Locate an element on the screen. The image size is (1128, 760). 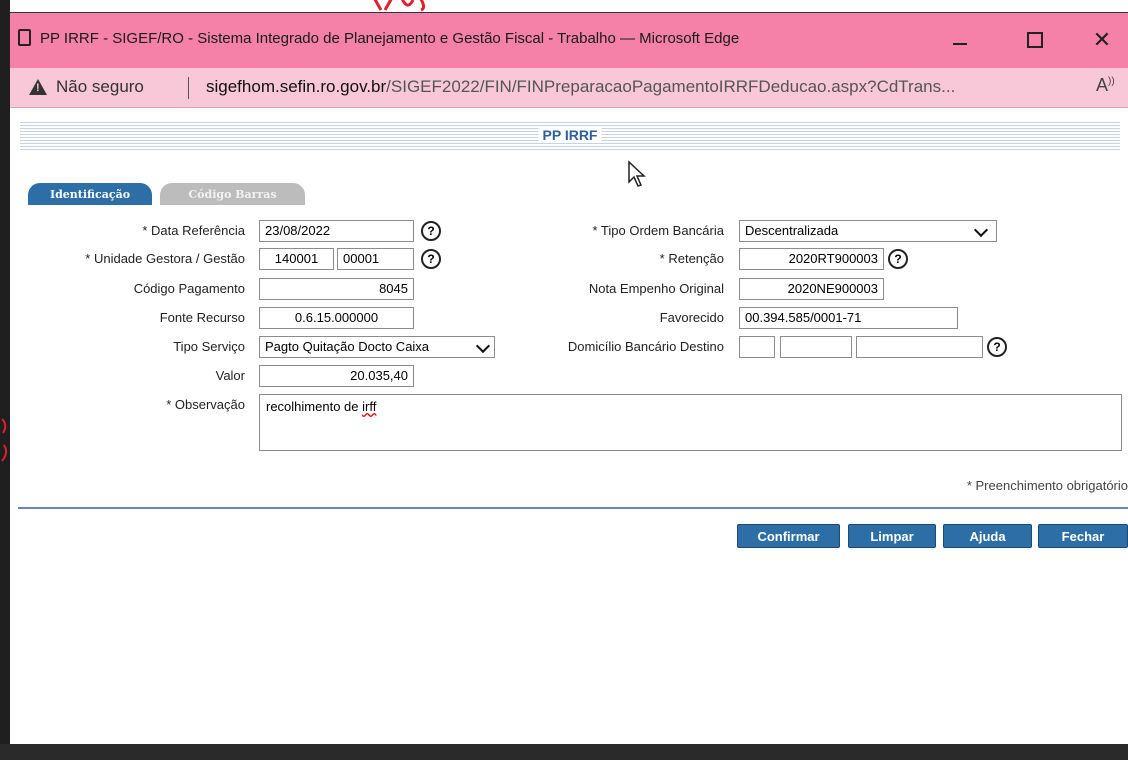
close-icon: ✕ is located at coordinates (1102, 39).